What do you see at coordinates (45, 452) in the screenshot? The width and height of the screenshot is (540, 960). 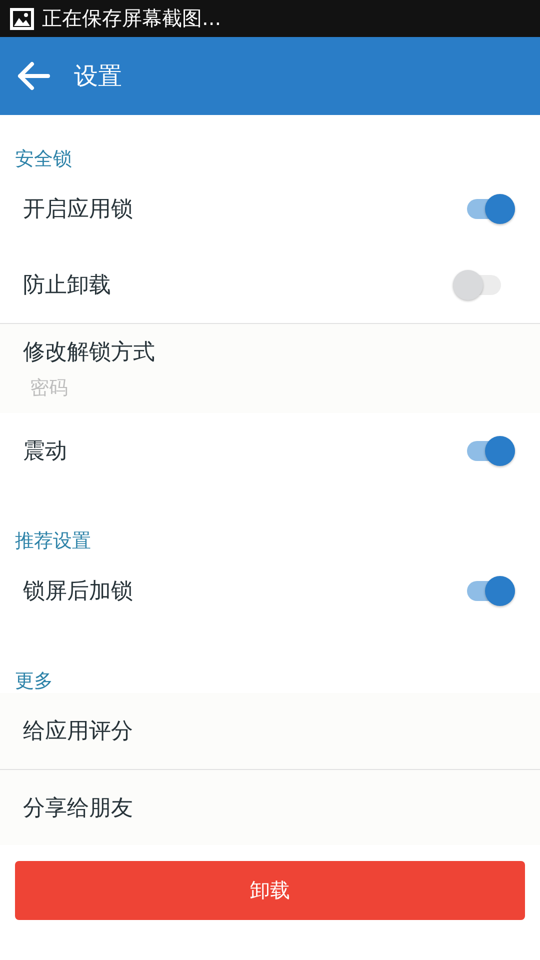 I see `setting-label: 震动` at bounding box center [45, 452].